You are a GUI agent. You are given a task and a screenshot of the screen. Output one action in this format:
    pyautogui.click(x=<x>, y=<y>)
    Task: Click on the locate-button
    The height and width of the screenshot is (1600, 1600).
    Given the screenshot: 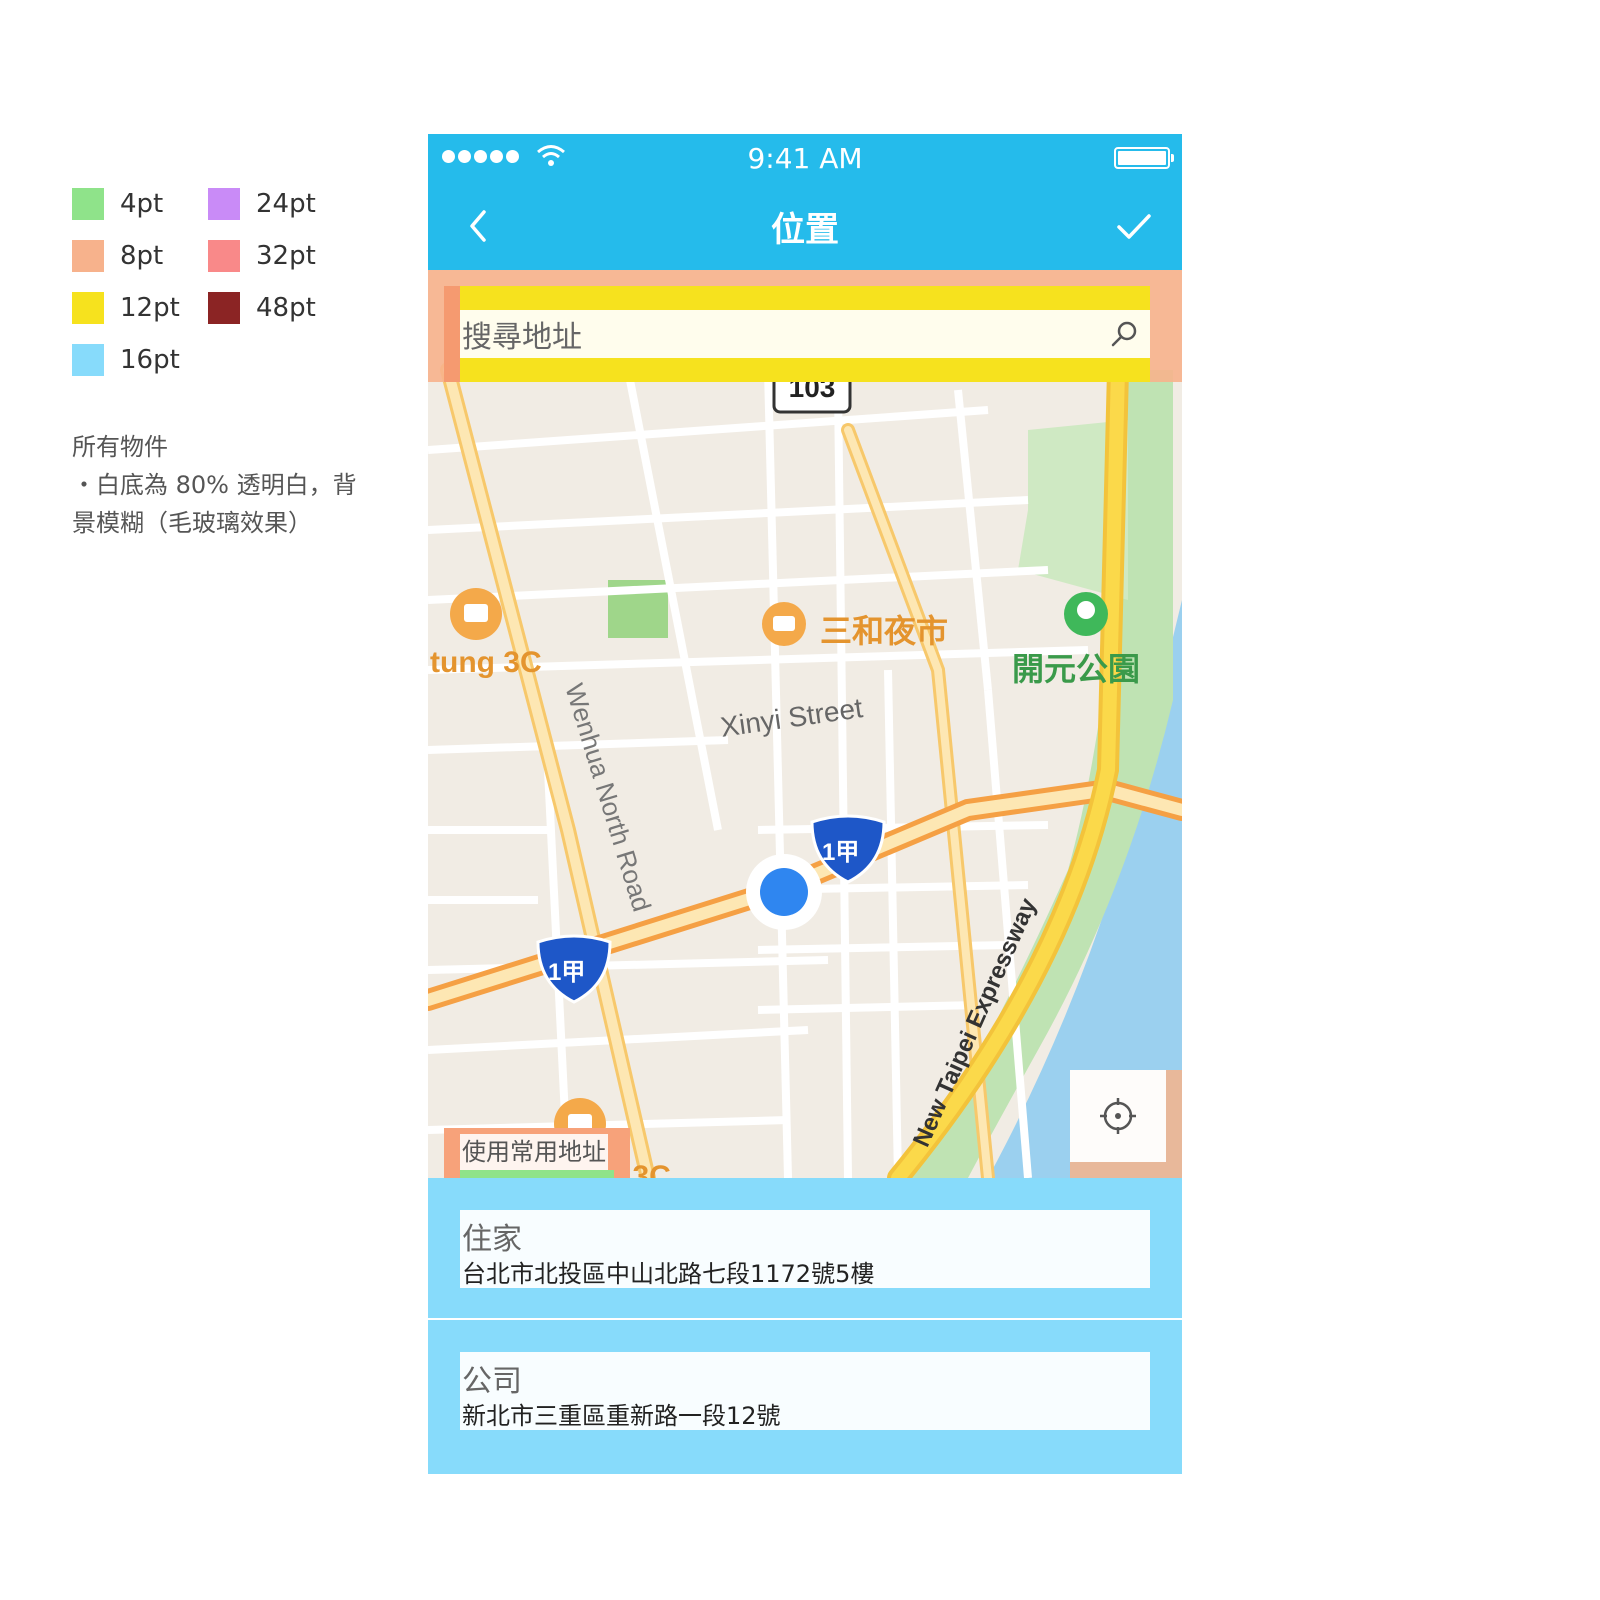 What is the action you would take?
    pyautogui.click(x=1118, y=1116)
    